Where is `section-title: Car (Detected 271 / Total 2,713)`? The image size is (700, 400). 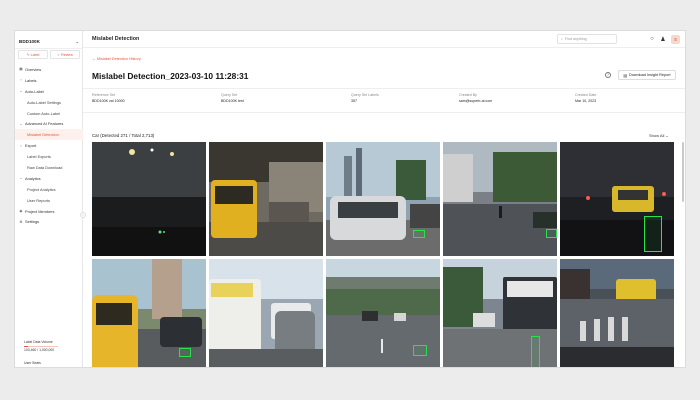 section-title: Car (Detected 271 / Total 2,713) is located at coordinates (123, 135).